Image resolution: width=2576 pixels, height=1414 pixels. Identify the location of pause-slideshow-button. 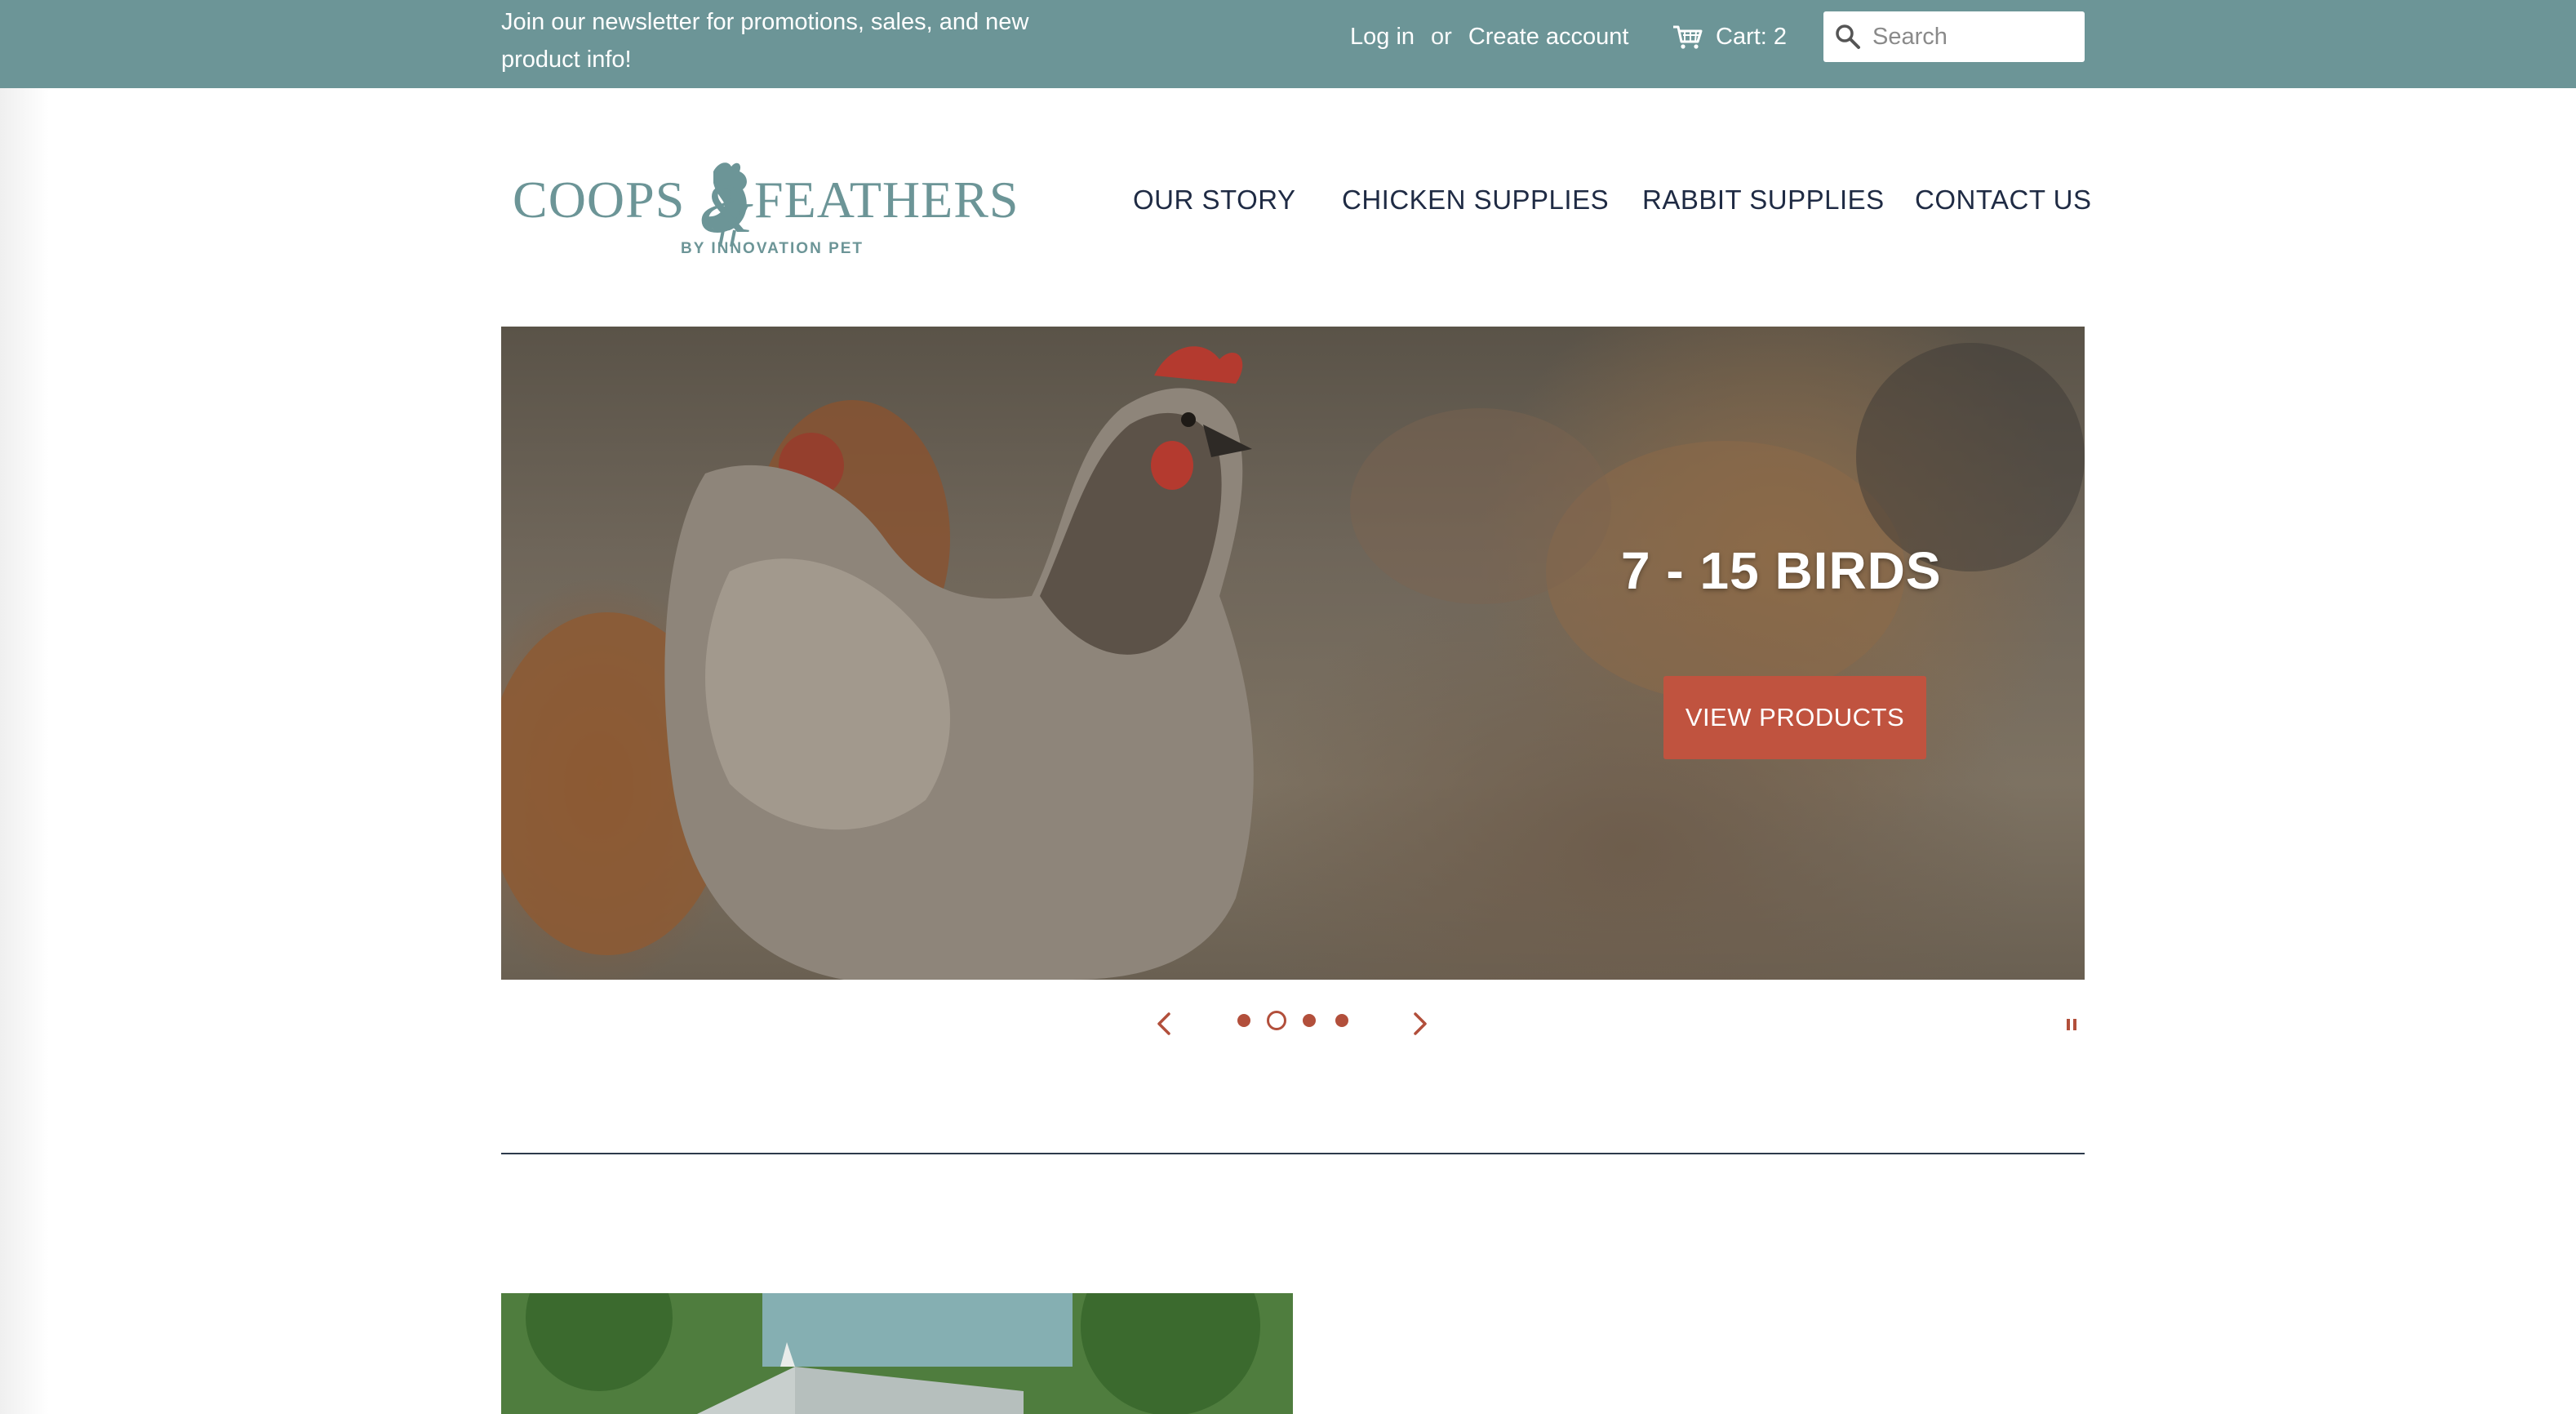
(2074, 1024).